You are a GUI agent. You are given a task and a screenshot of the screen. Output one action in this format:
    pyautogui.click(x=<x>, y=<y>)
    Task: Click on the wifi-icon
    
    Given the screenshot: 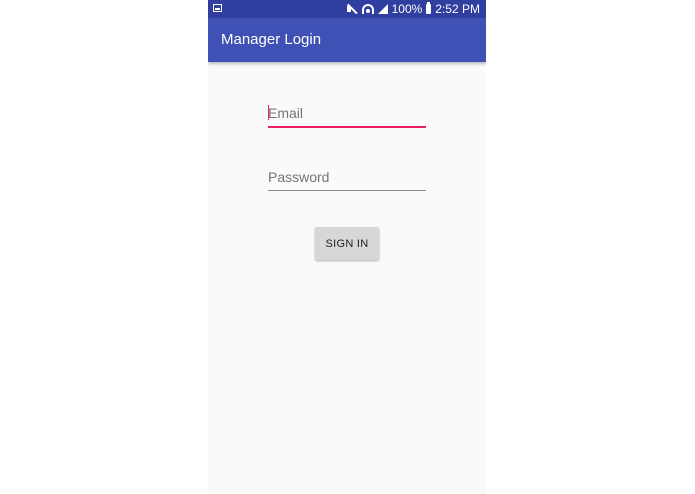 What is the action you would take?
    pyautogui.click(x=367, y=9)
    